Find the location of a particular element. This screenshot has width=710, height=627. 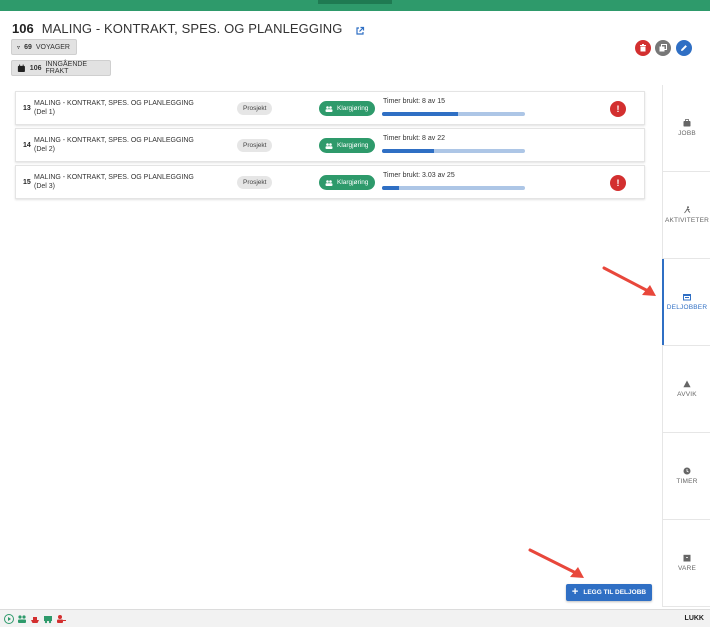

add-subjob-label: LEGG TIL DELJOBB is located at coordinates (615, 592).